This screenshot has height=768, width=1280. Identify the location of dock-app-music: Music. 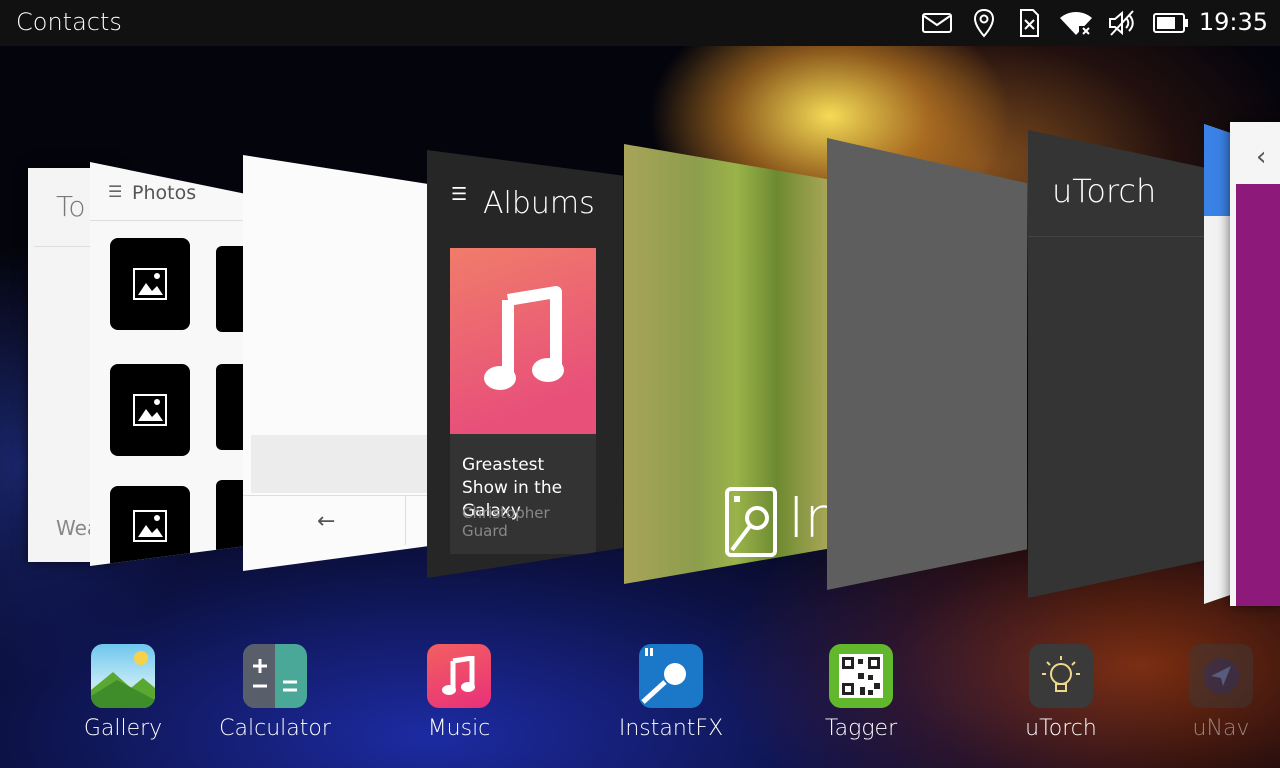
(459, 690).